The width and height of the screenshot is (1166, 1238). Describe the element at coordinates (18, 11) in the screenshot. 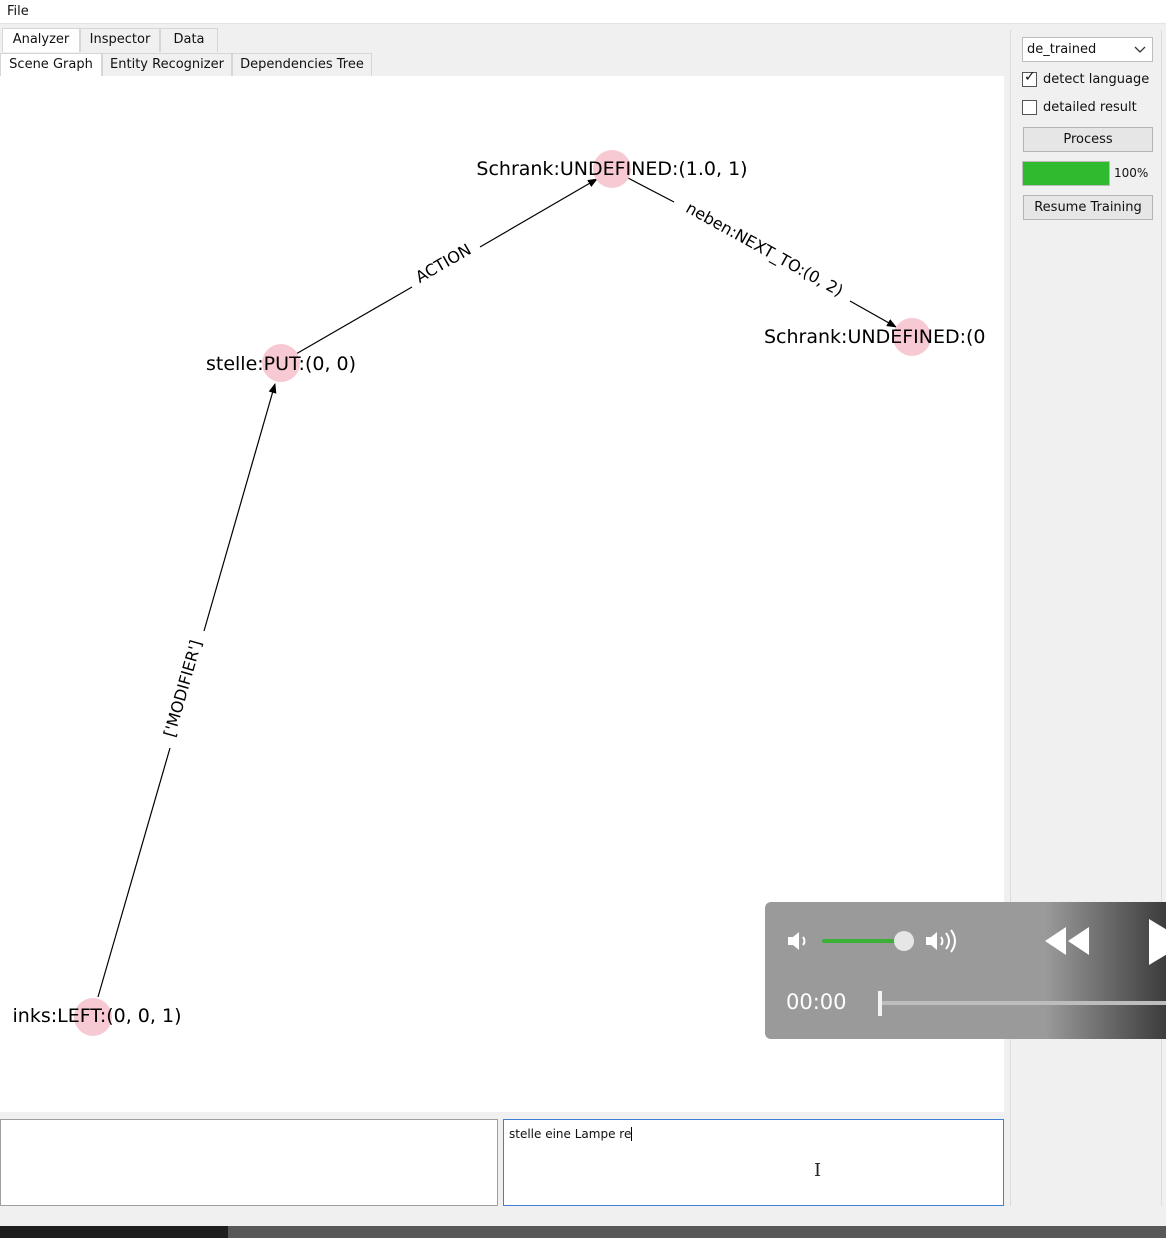

I see `menu-file: File` at that location.